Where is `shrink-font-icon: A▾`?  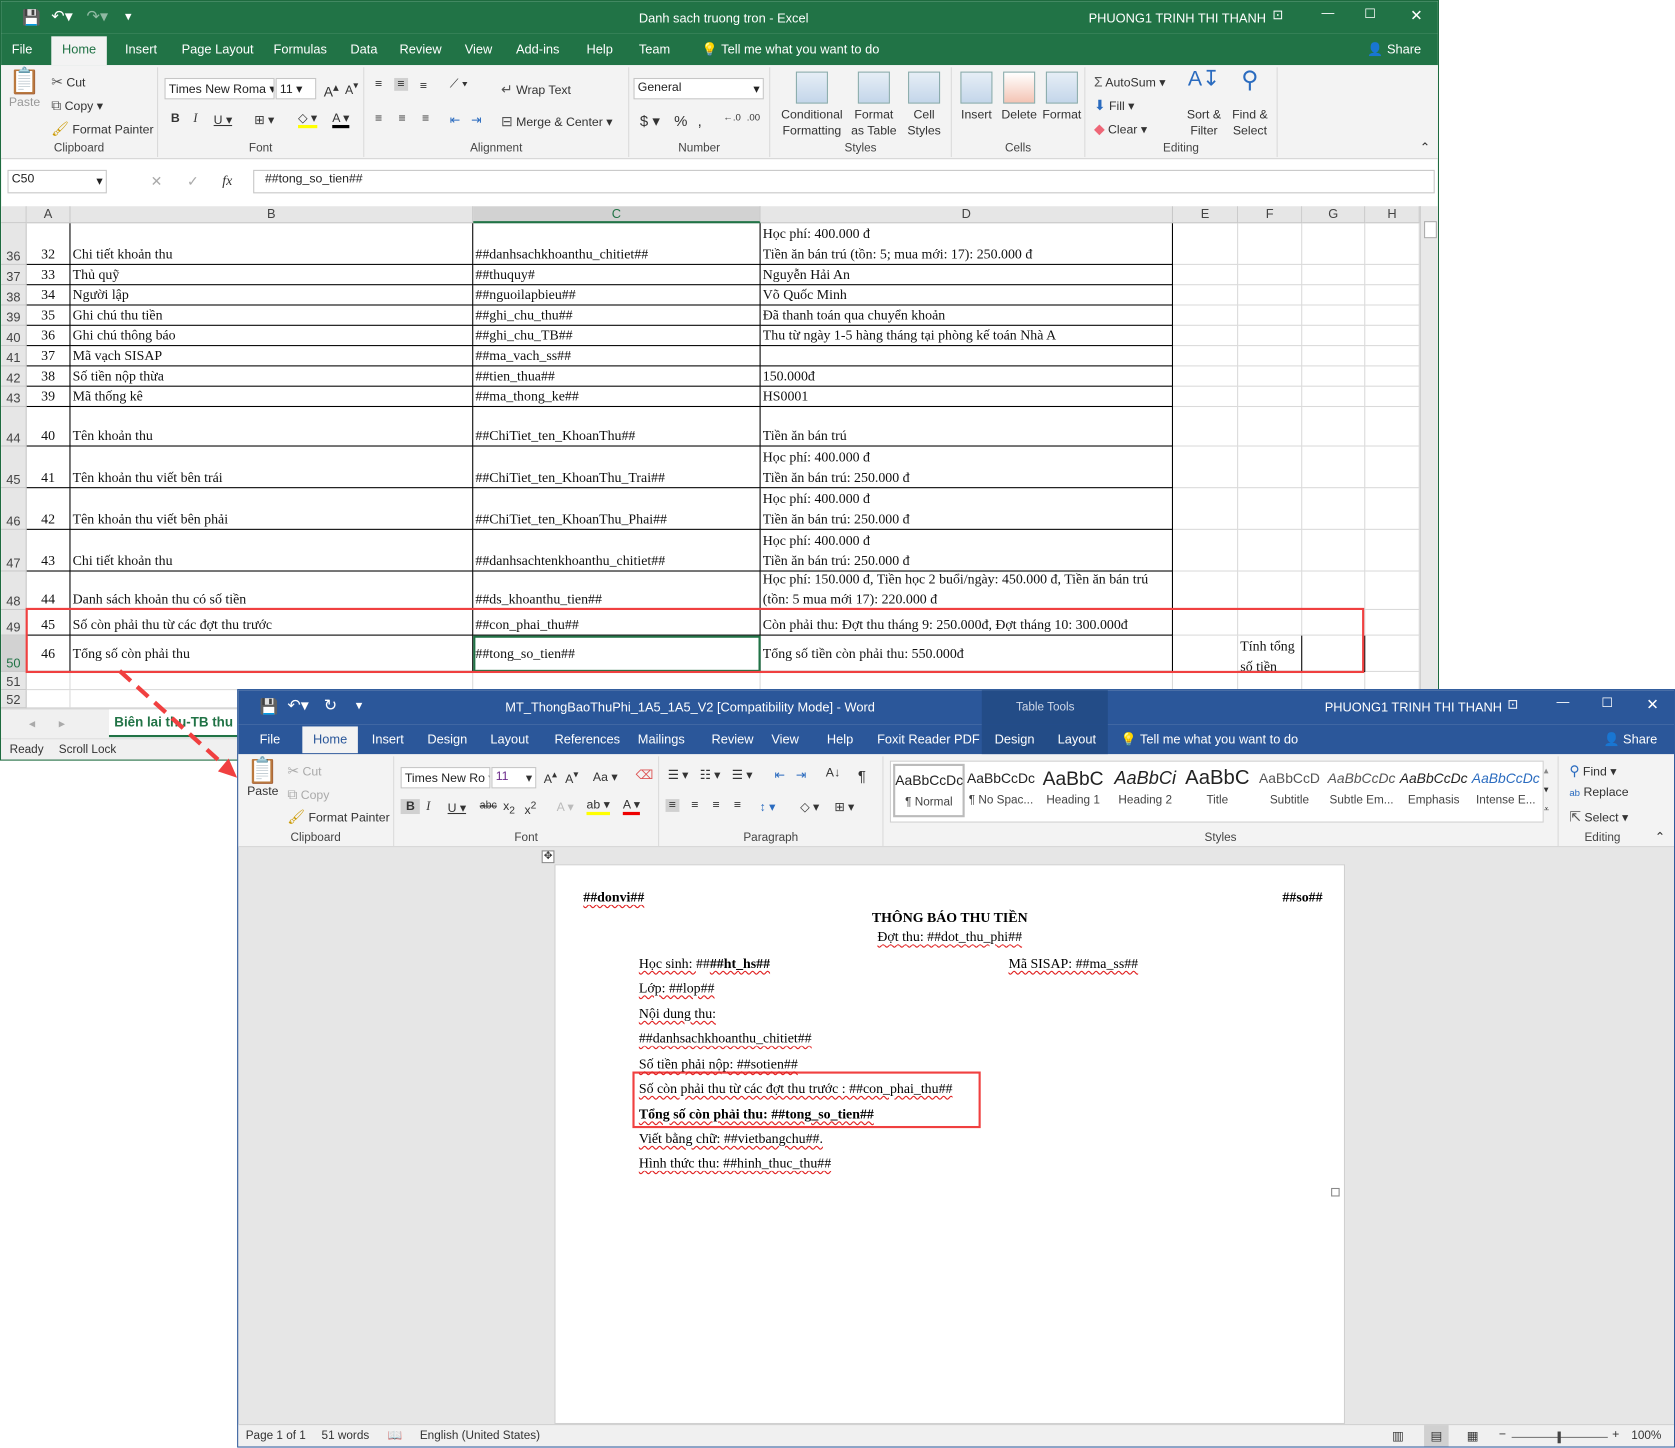
shrink-font-icon: A▾ is located at coordinates (571, 777).